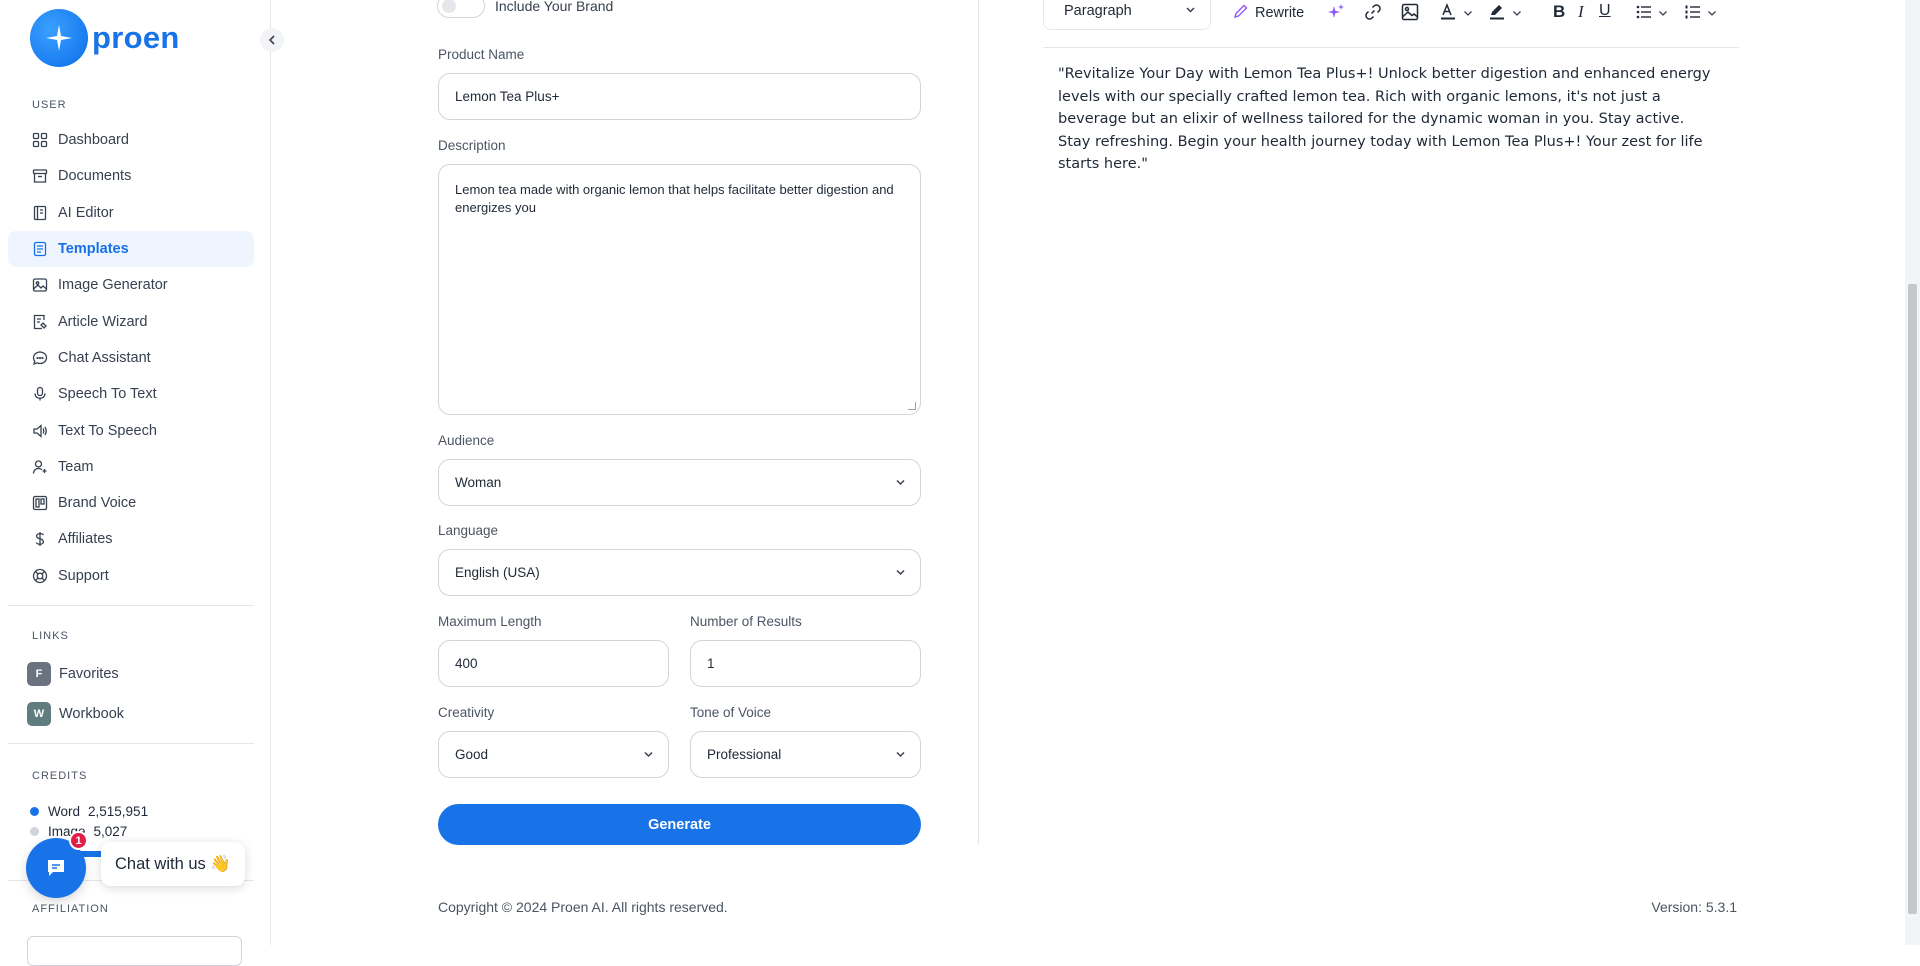 This screenshot has width=1920, height=966. What do you see at coordinates (40, 539) in the screenshot?
I see `dollar-icon` at bounding box center [40, 539].